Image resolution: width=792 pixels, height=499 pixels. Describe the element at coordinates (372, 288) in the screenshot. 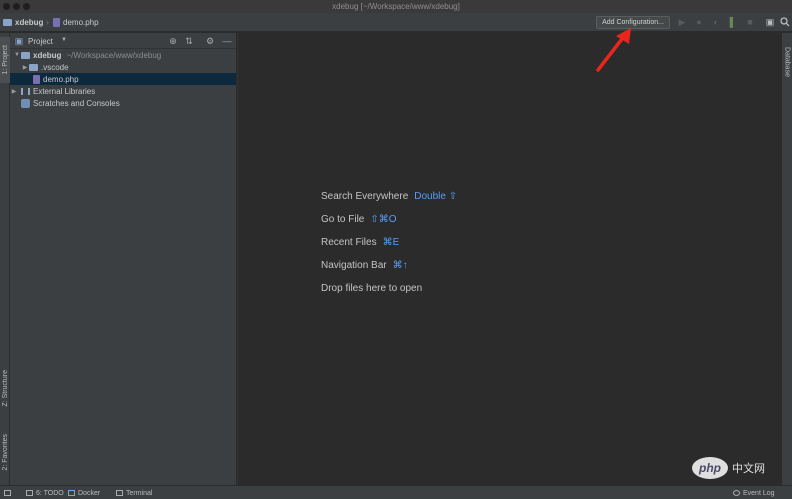

I see `hint-drop-files: Drop files here to open` at that location.